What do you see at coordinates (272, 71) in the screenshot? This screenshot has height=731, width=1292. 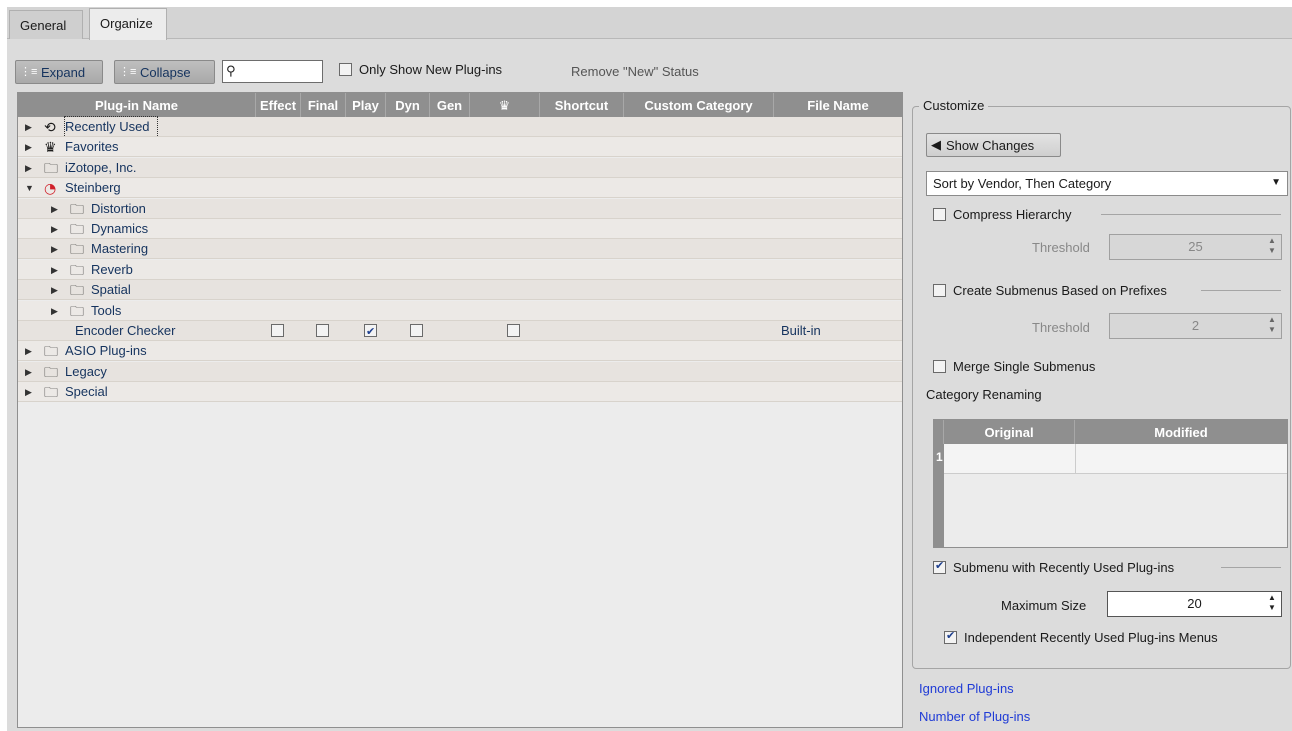 I see `search-input: ⚲` at bounding box center [272, 71].